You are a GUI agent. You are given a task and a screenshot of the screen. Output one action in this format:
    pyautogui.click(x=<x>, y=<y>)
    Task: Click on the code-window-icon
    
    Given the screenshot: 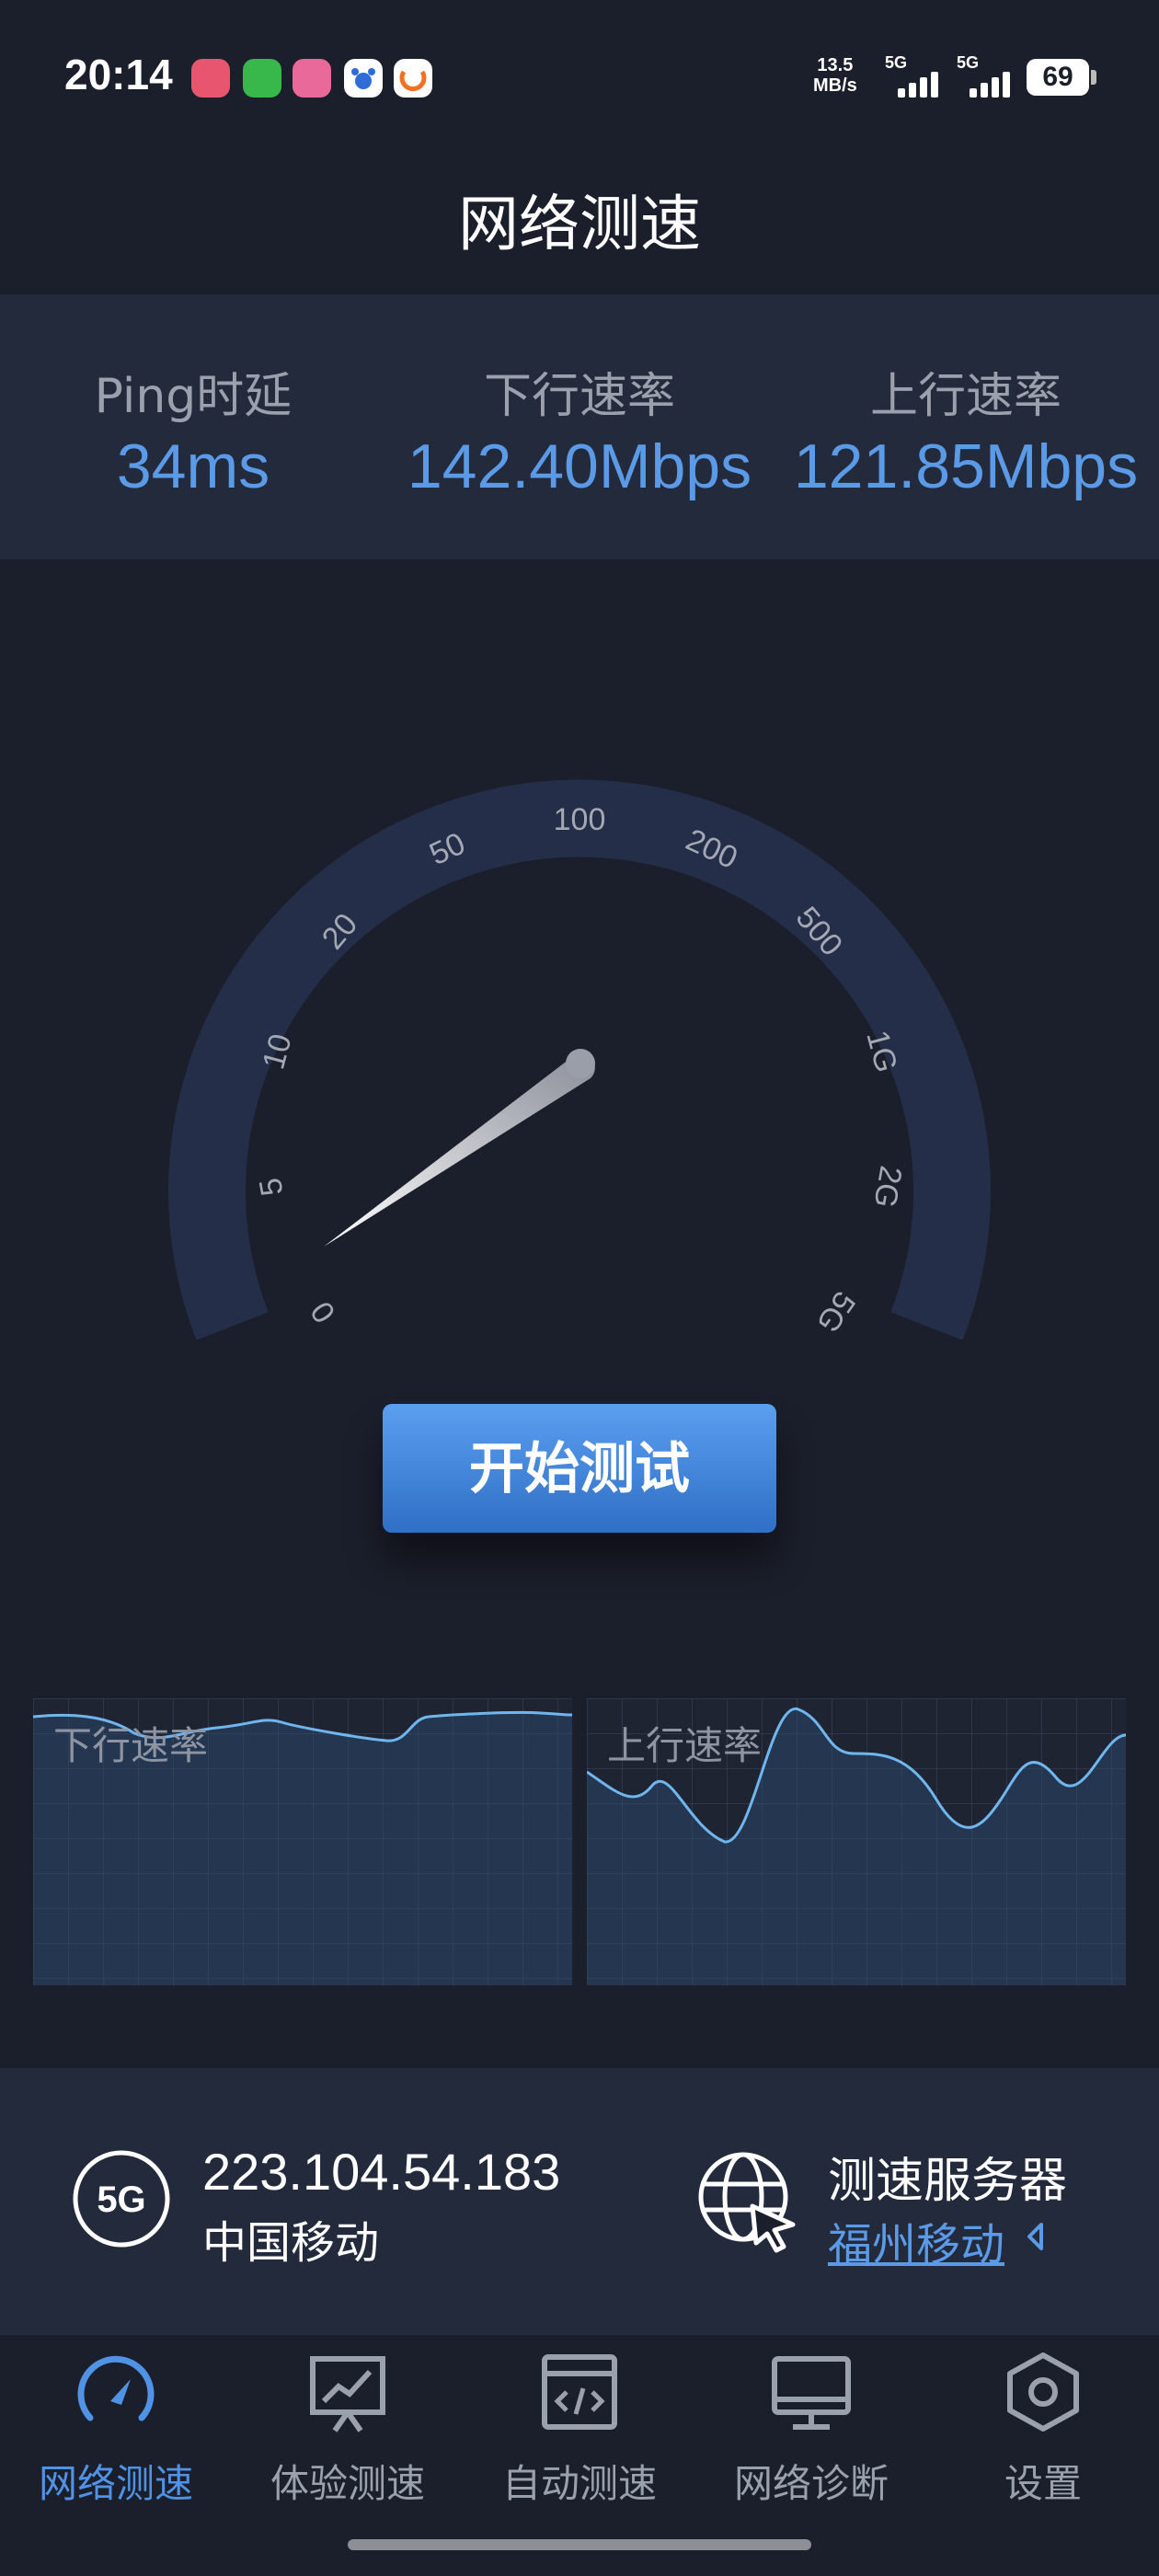 What is the action you would take?
    pyautogui.click(x=579, y=2392)
    